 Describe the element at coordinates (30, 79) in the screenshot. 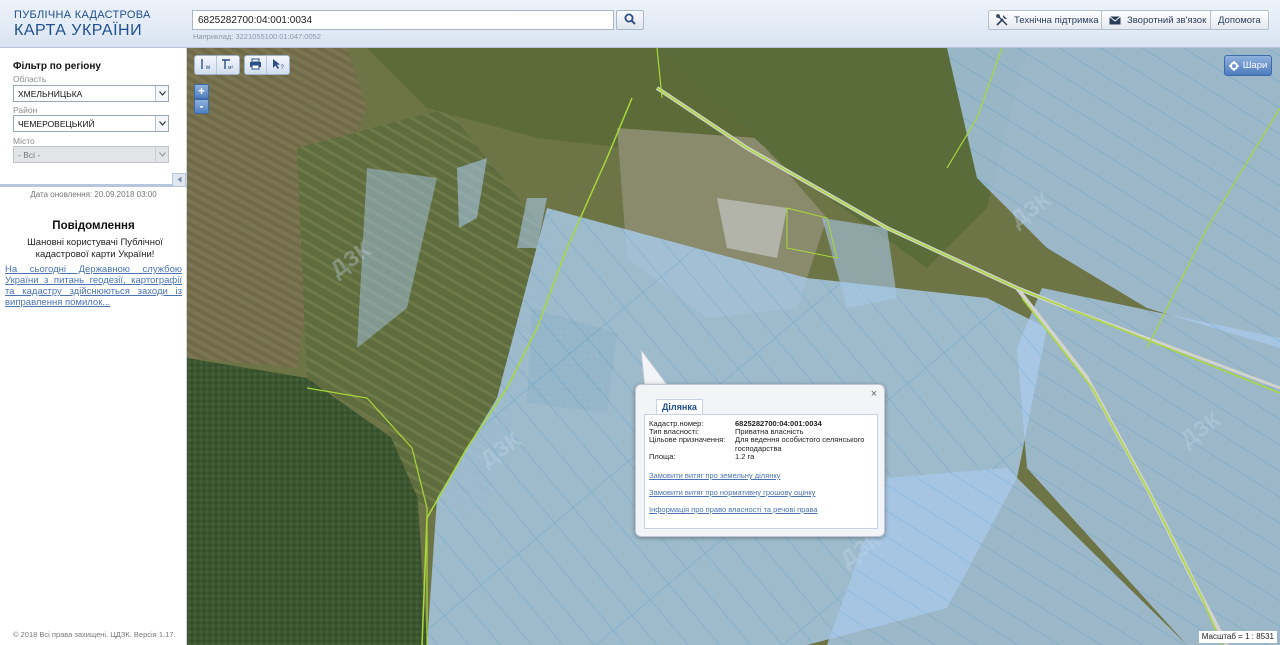

I see `region-label: Область` at that location.